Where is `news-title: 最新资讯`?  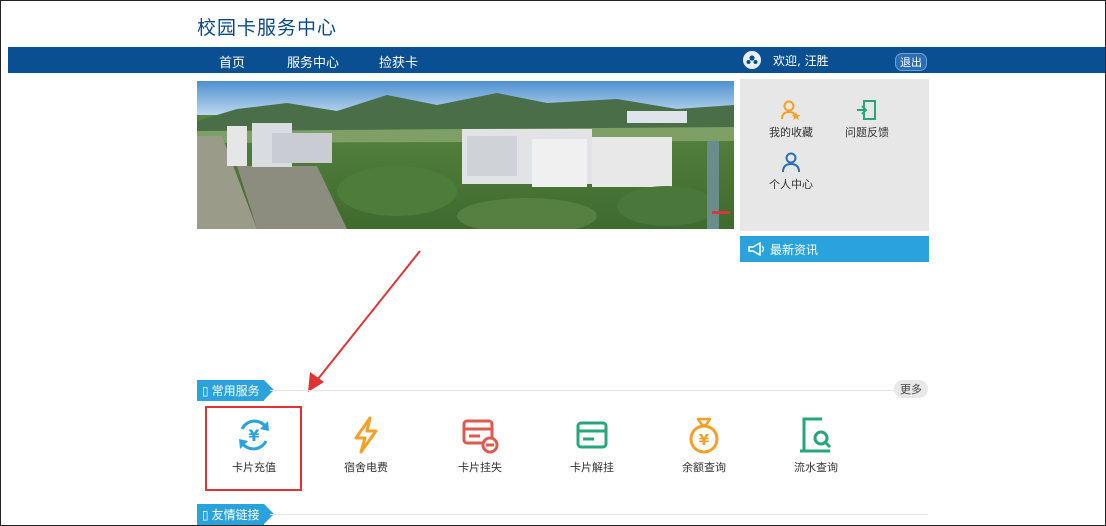 news-title: 最新资讯 is located at coordinates (794, 249).